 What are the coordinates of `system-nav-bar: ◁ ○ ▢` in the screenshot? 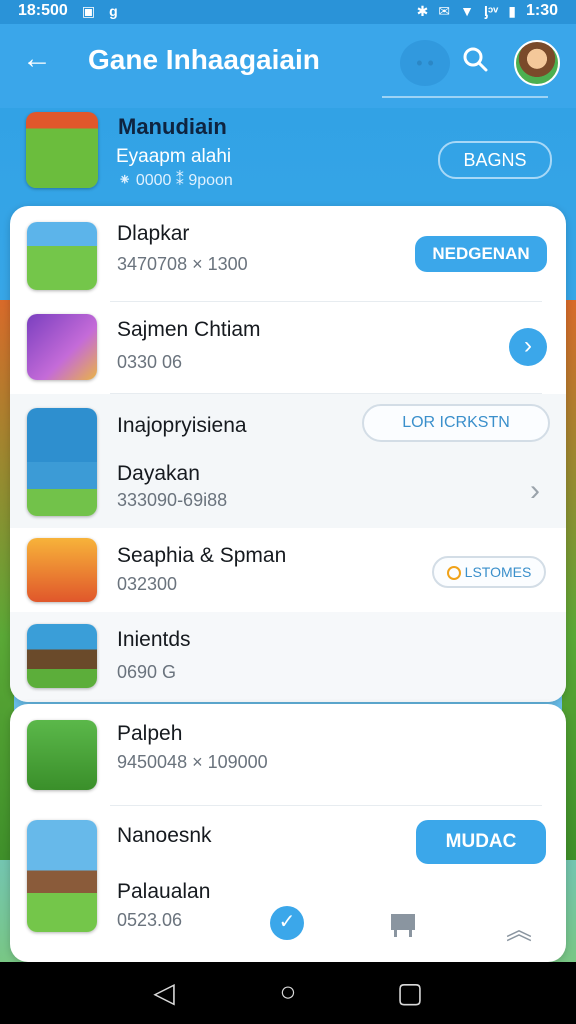 It's located at (288, 993).